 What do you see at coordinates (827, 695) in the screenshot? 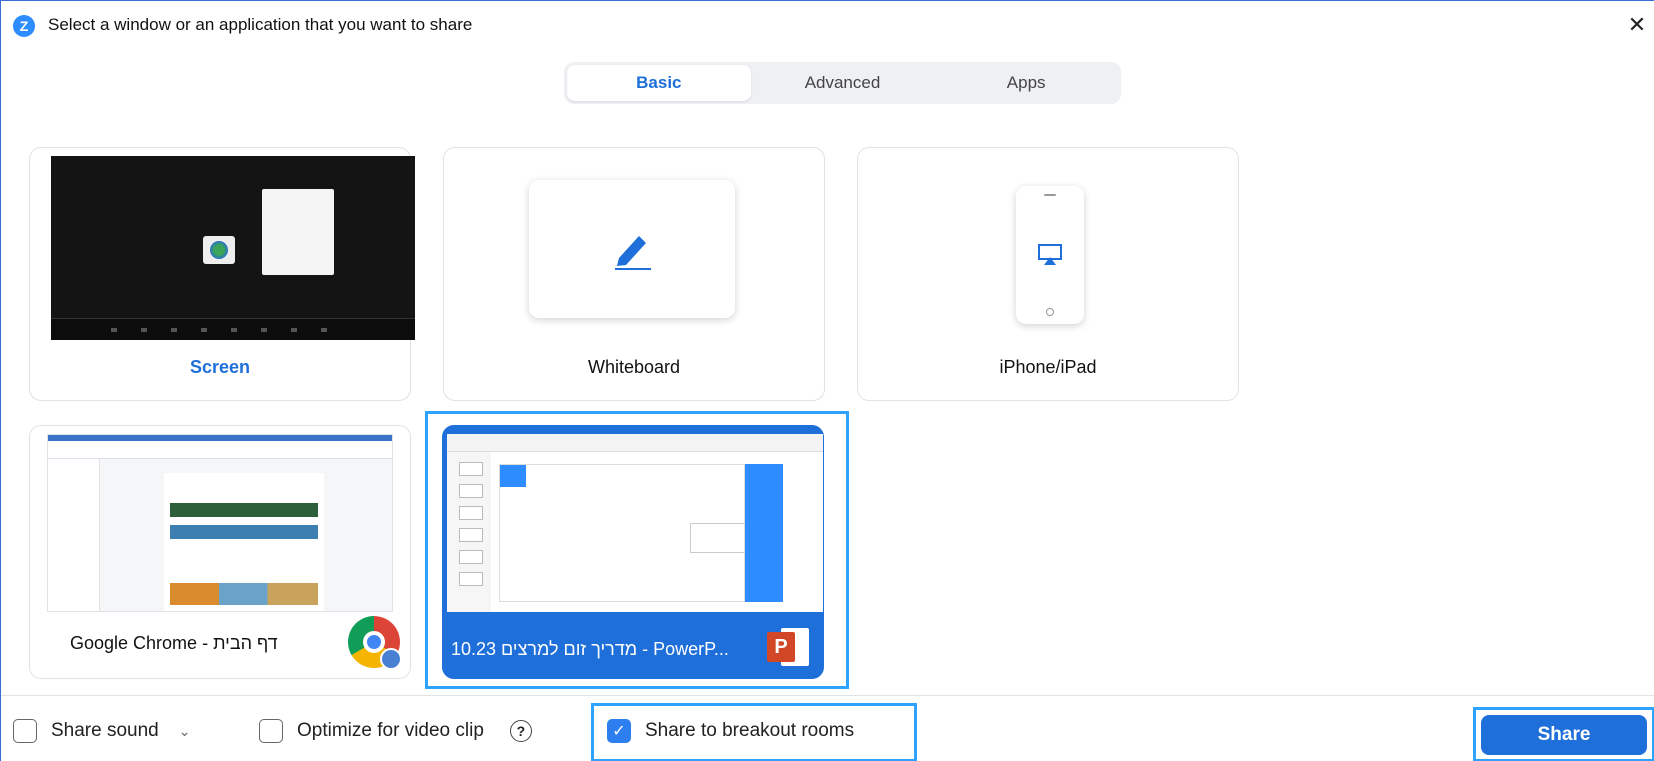
I see `footer-divider` at bounding box center [827, 695].